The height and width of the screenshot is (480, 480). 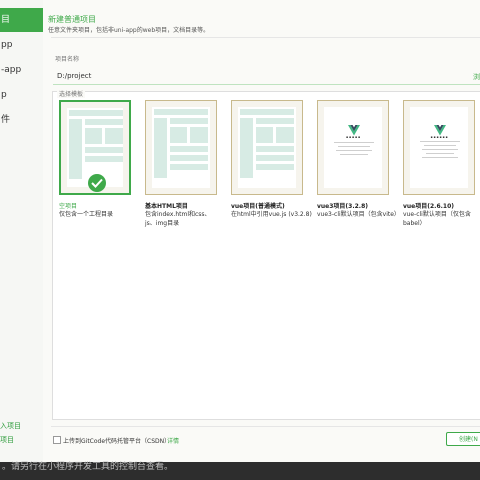 I want to click on project-name-label: 项目名称, so click(x=67, y=59).